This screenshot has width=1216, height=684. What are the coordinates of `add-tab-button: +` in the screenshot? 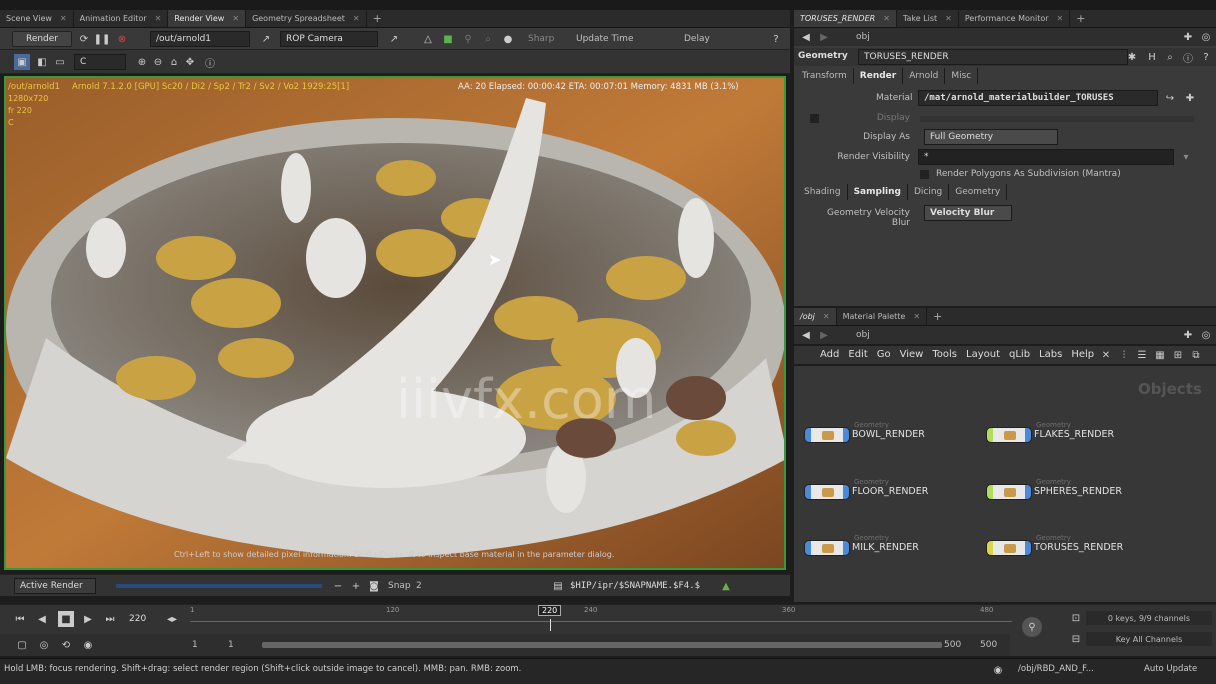 It's located at (377, 18).